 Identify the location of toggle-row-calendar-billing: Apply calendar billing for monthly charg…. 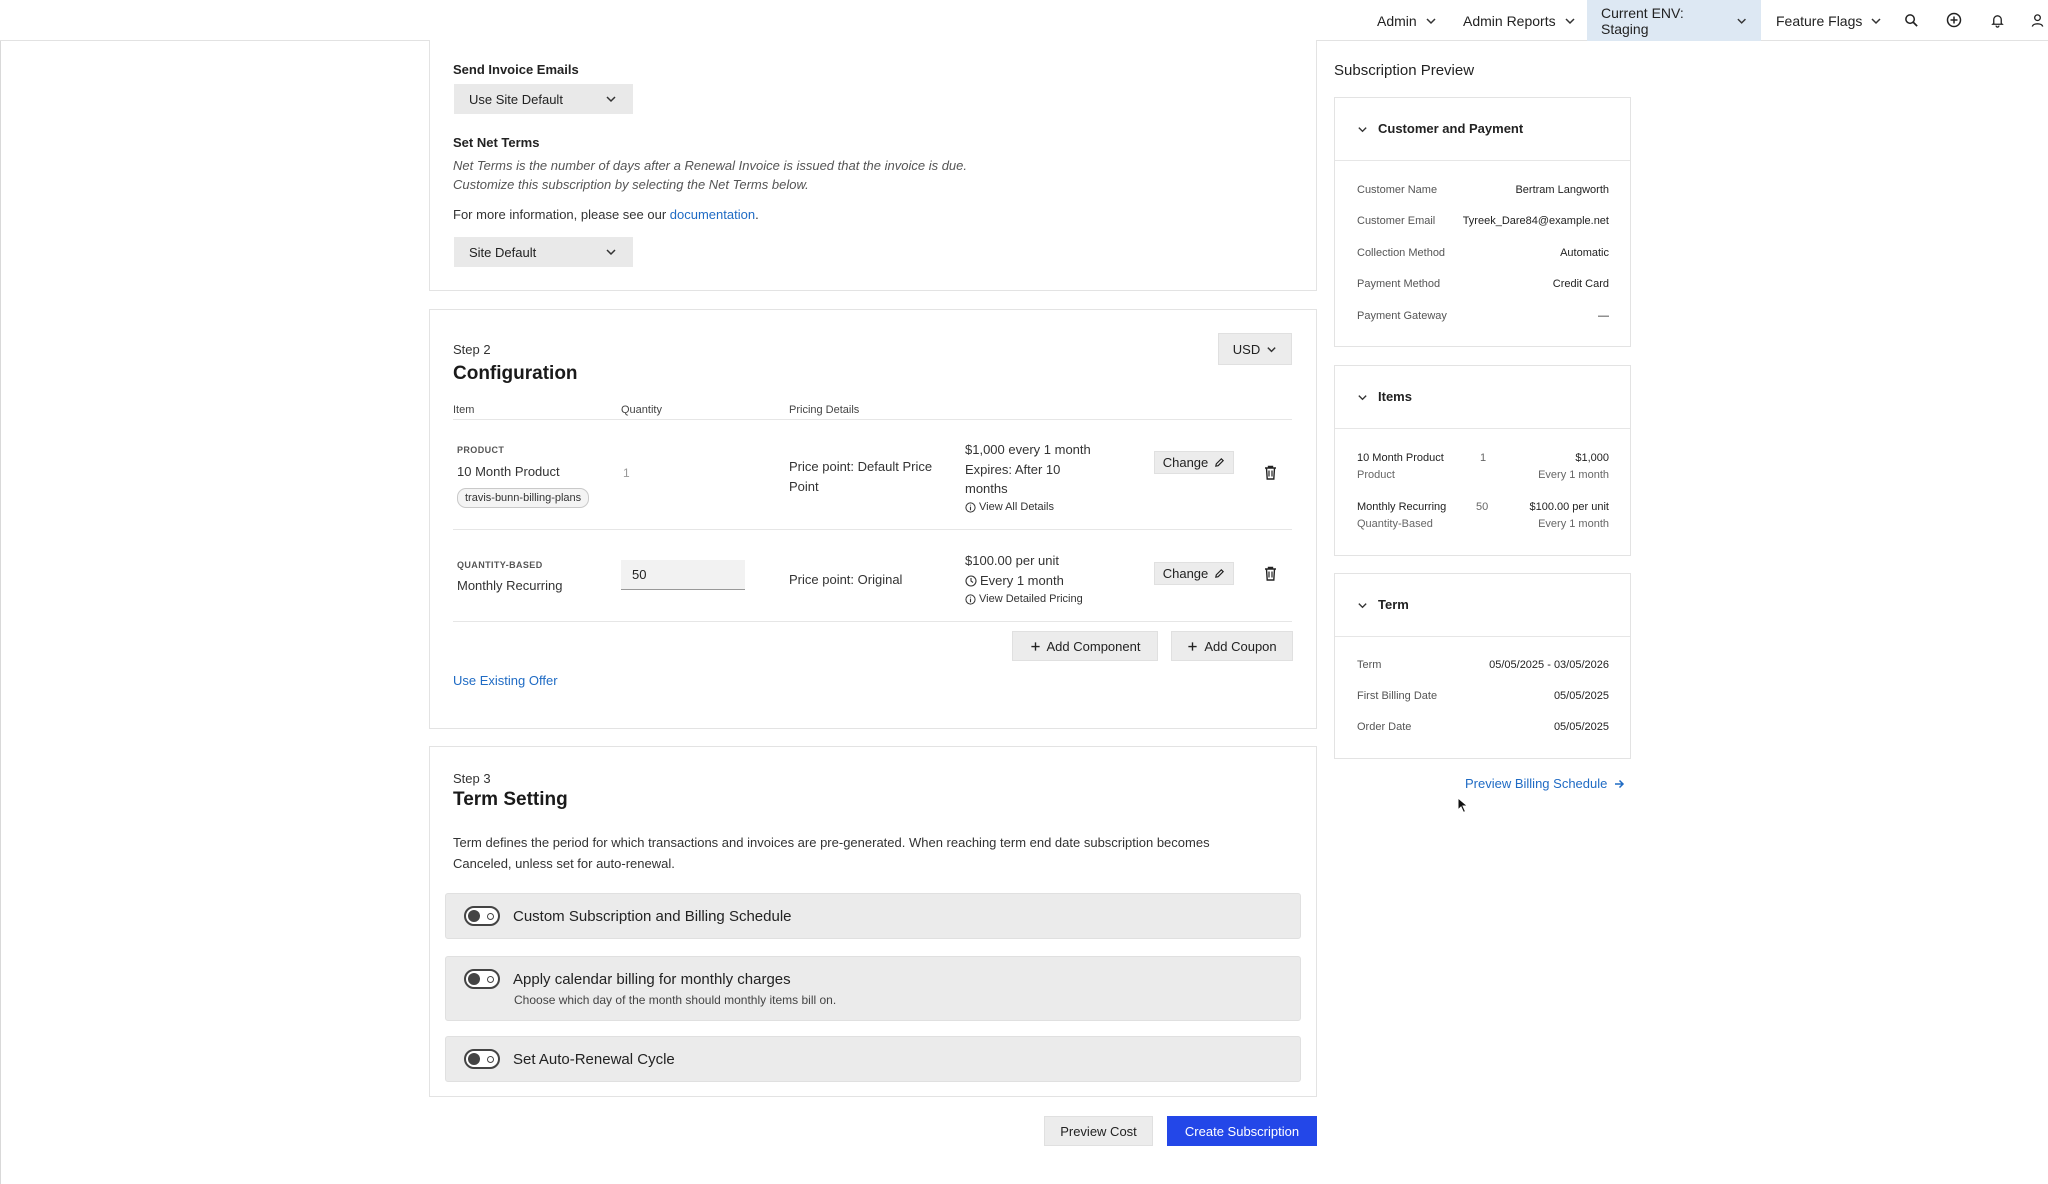
(873, 988).